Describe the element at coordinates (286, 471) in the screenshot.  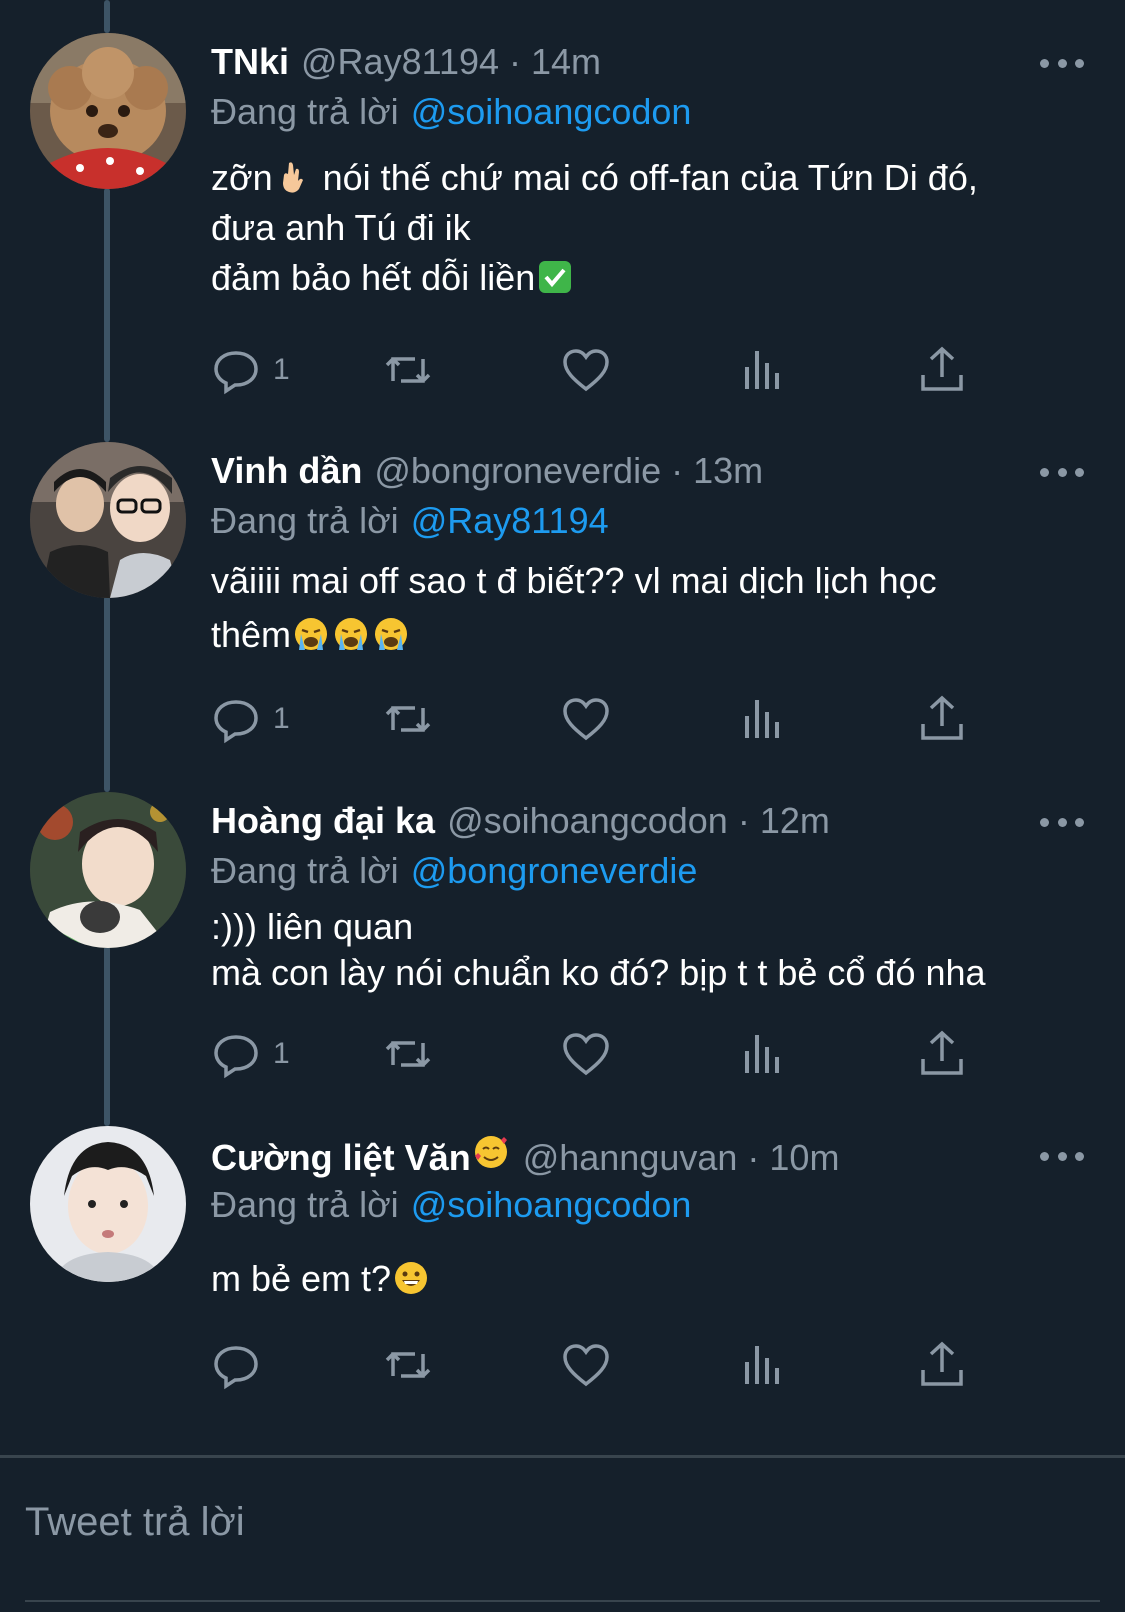
I see `display-name: Vinh dần` at that location.